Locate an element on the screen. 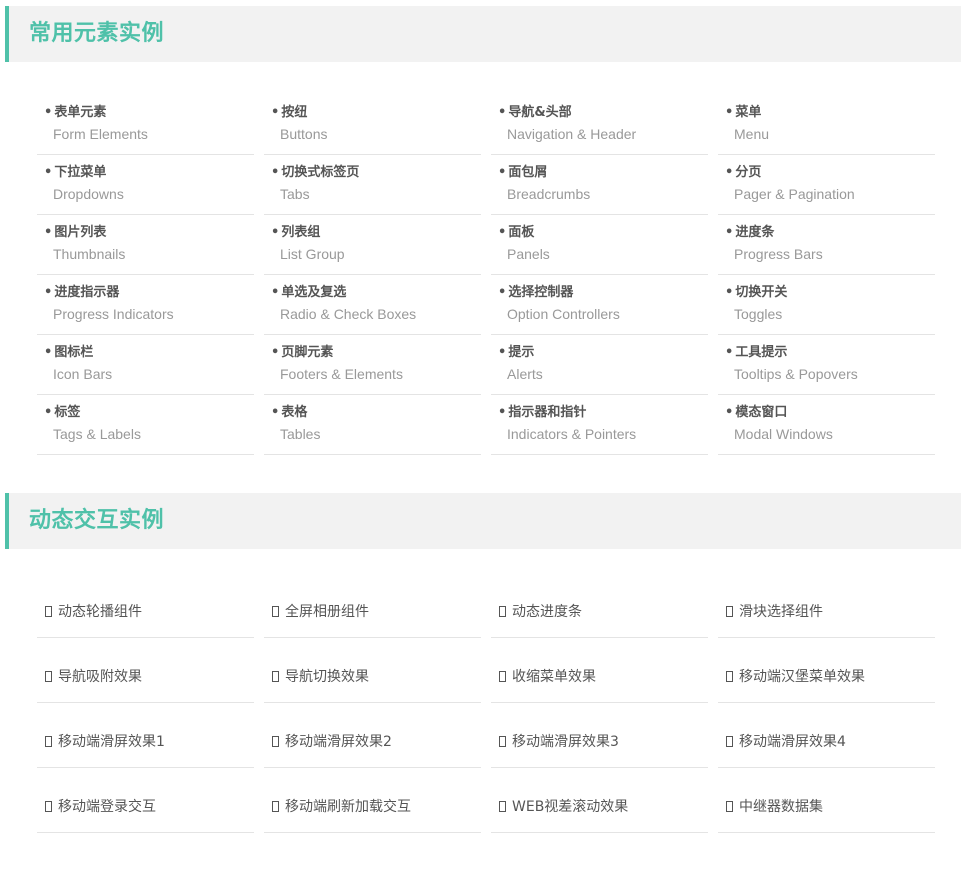  element-card-cn: 页脚元素 is located at coordinates (307, 352).